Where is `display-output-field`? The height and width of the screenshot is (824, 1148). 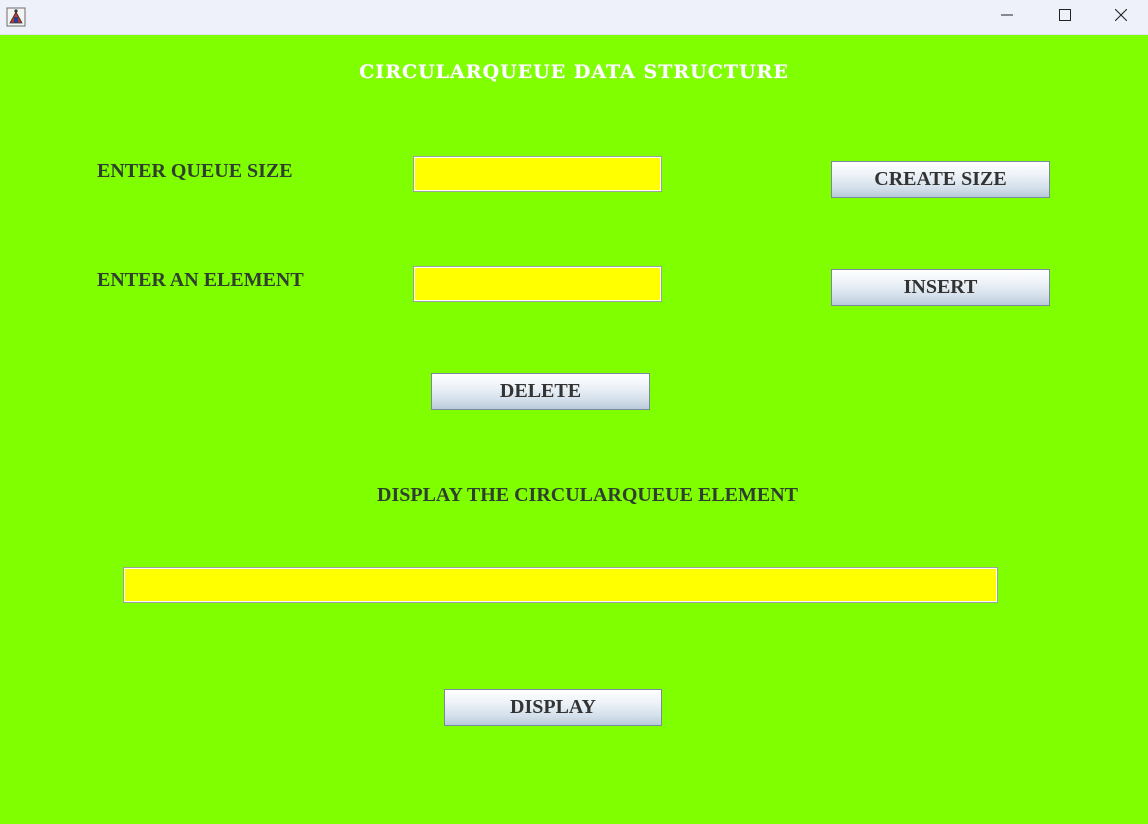 display-output-field is located at coordinates (560, 585).